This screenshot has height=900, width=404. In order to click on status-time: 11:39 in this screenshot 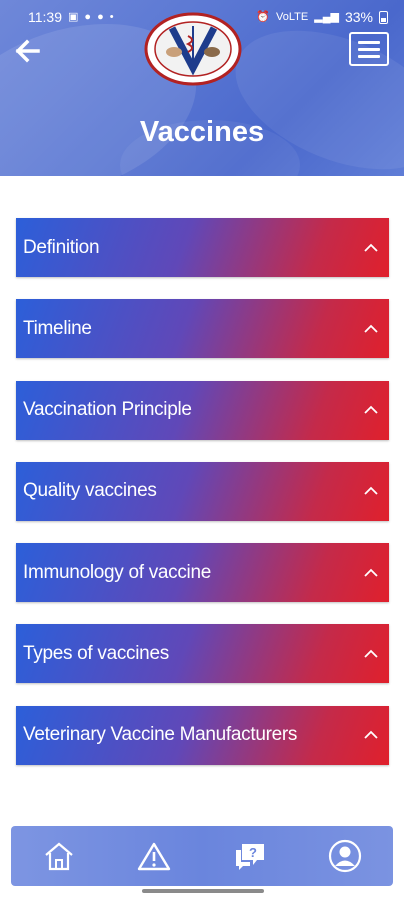, I will do `click(45, 17)`.